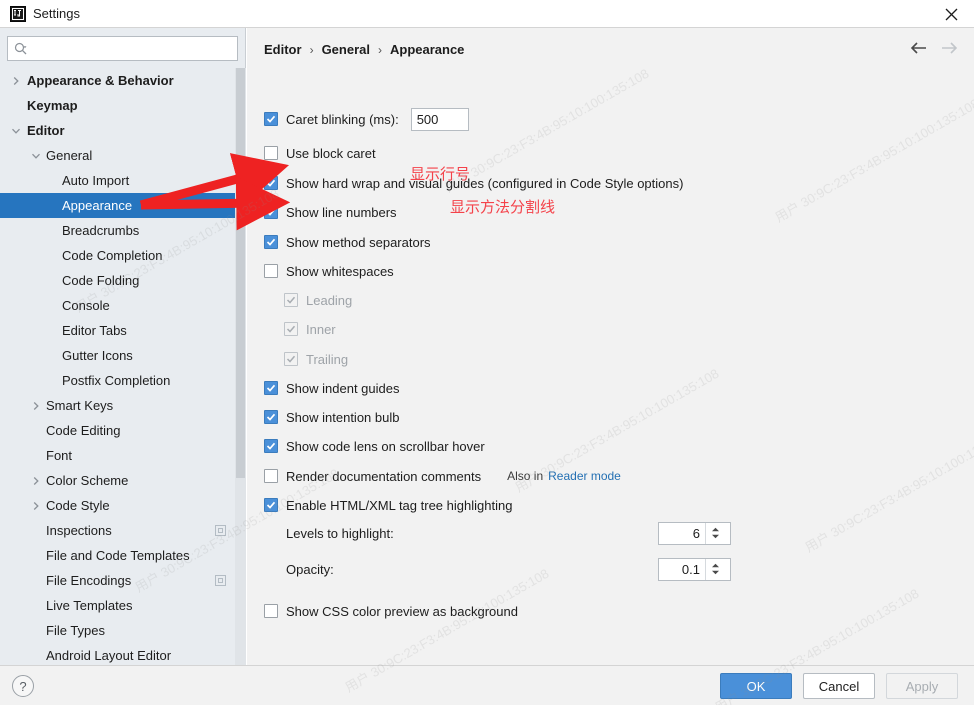 This screenshot has width=974, height=705. Describe the element at coordinates (487, 685) in the screenshot. I see `dialog-footer: ? OK Cancel Apply` at that location.